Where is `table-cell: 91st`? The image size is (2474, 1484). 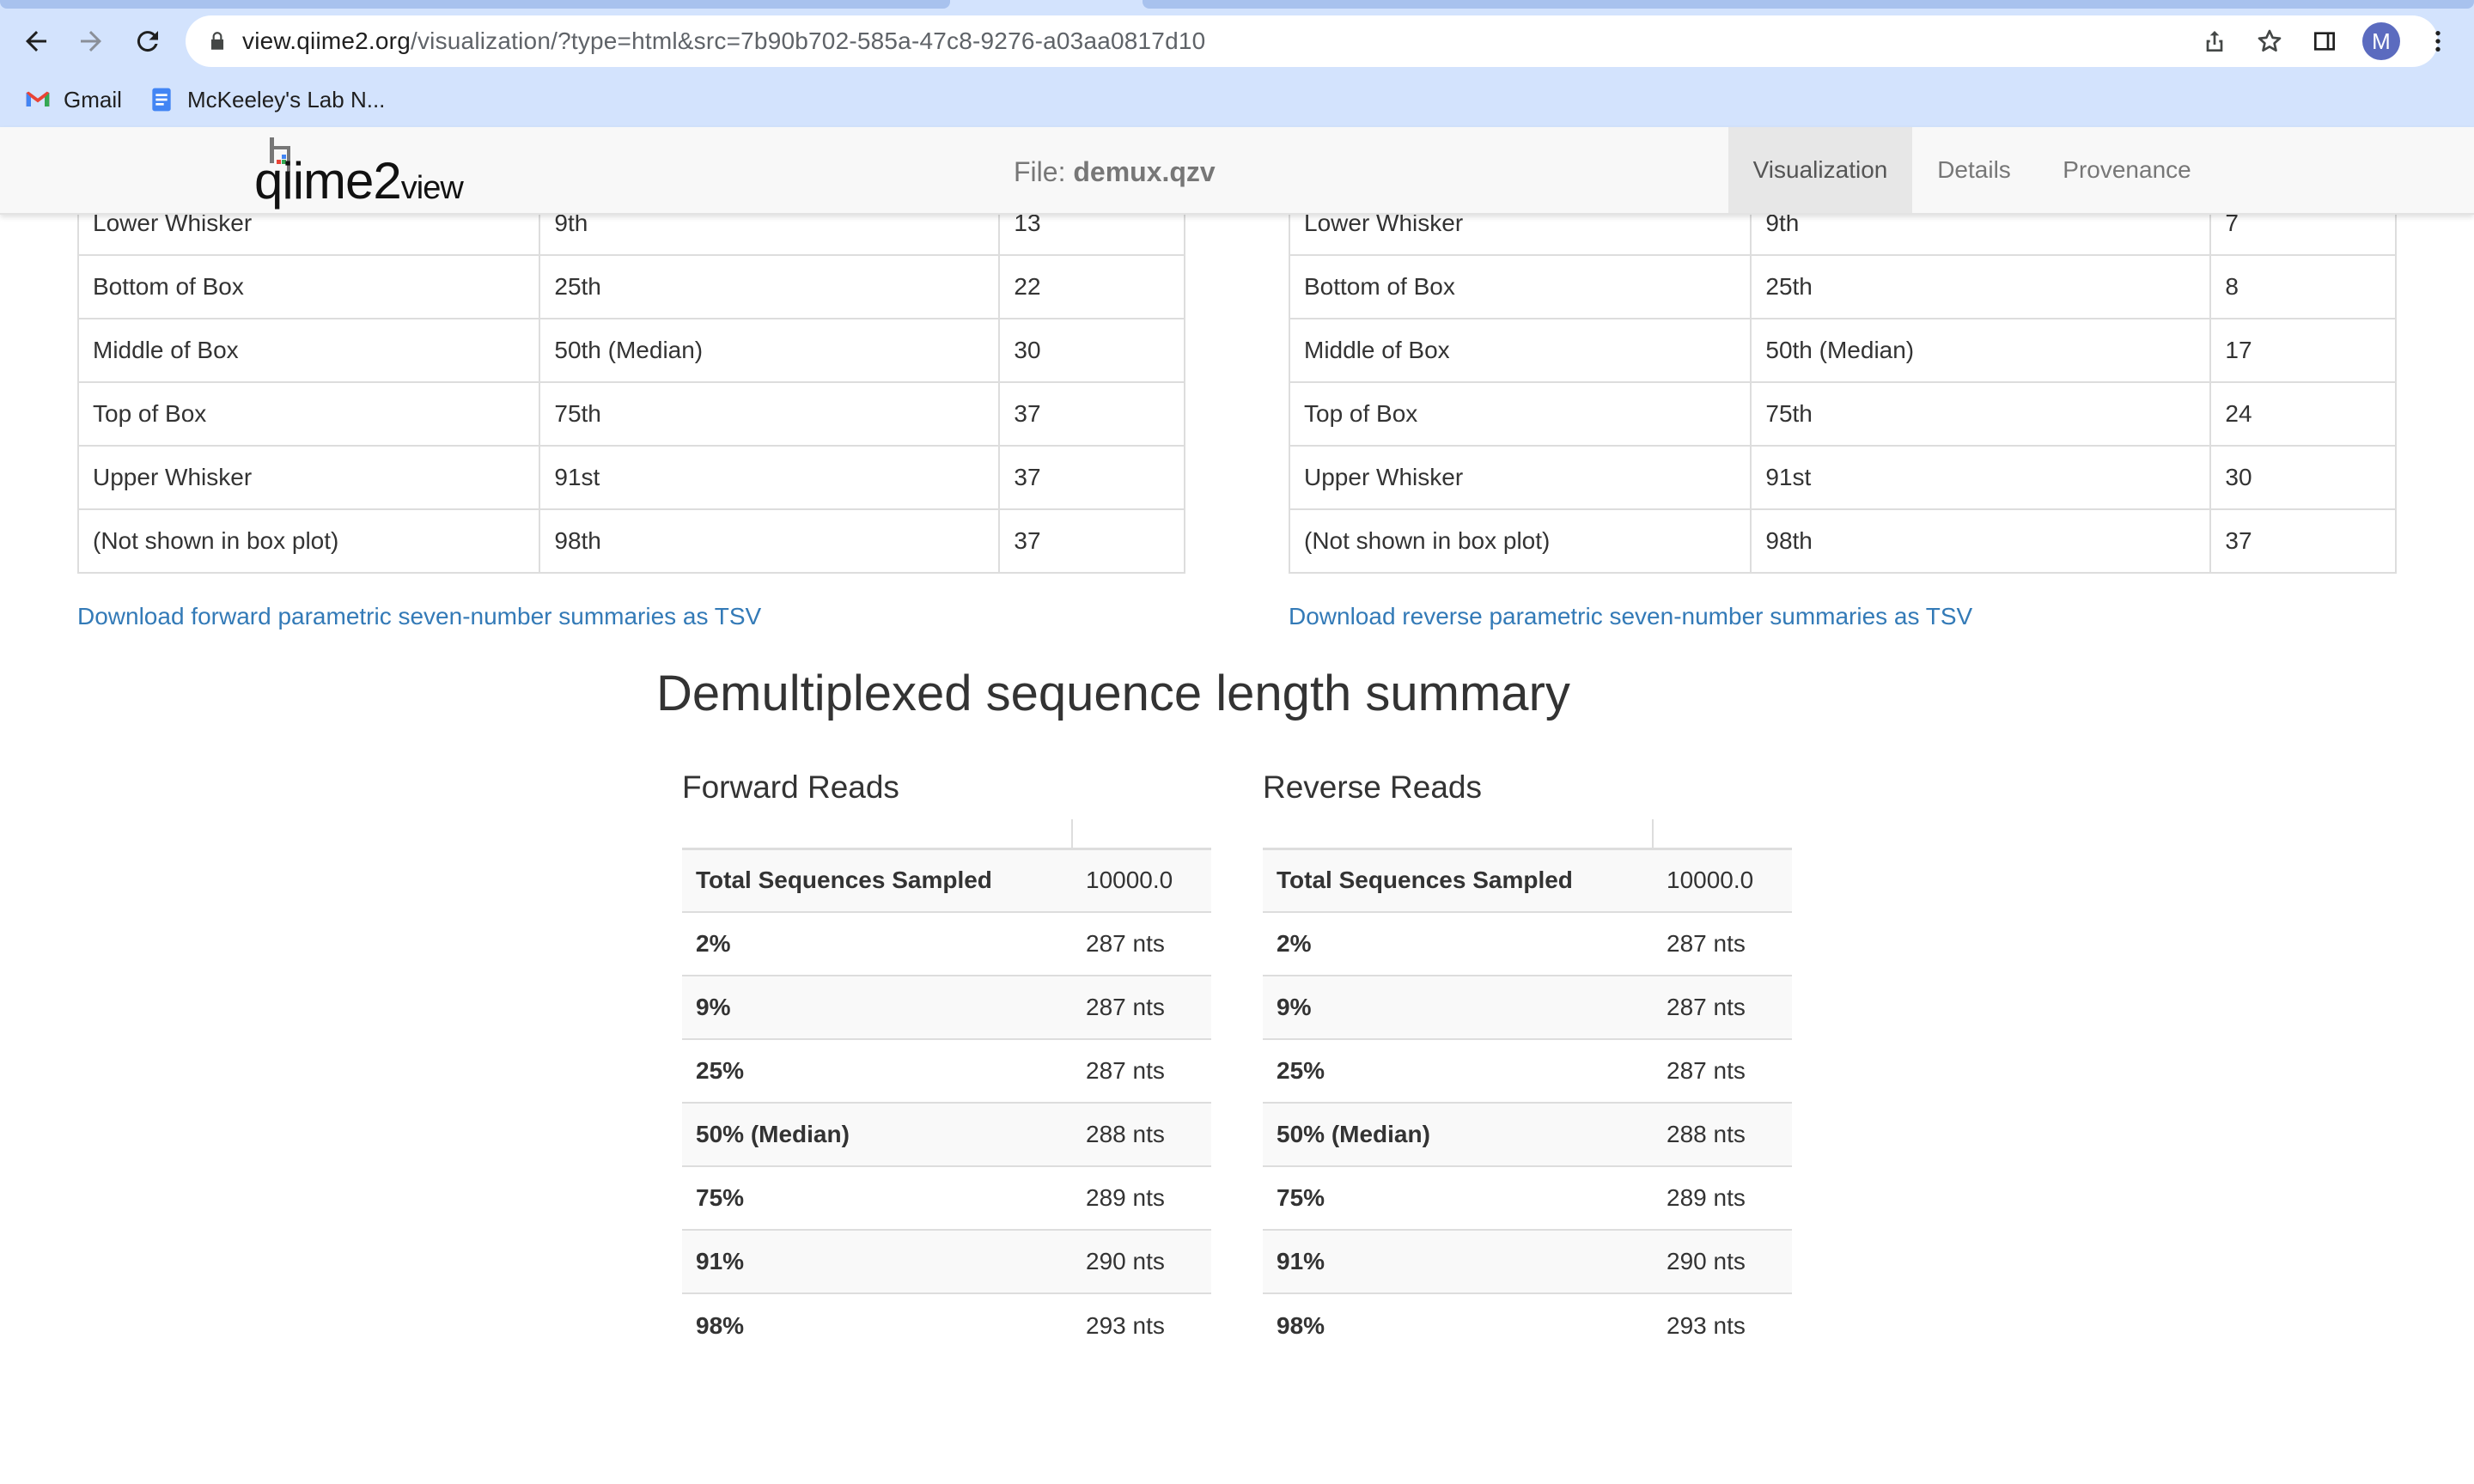
table-cell: 91st is located at coordinates (770, 477).